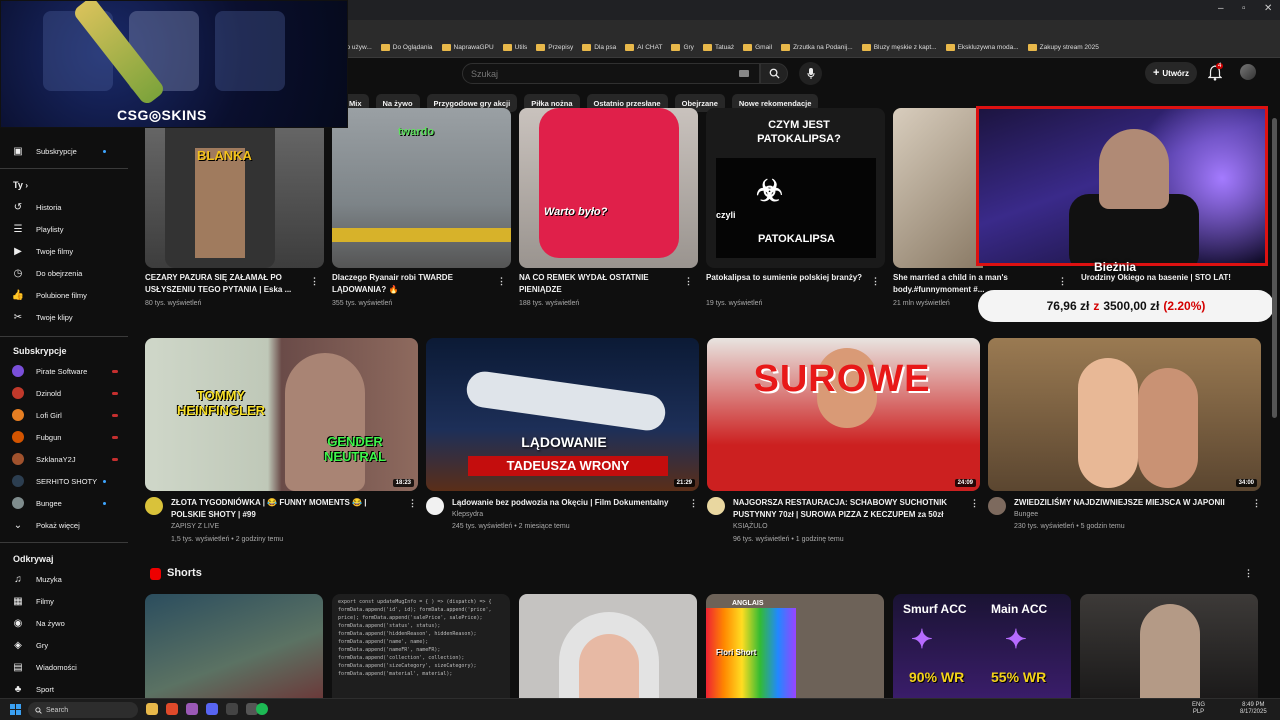  What do you see at coordinates (1026, 515) in the screenshot?
I see `channel-name: Bungee` at bounding box center [1026, 515].